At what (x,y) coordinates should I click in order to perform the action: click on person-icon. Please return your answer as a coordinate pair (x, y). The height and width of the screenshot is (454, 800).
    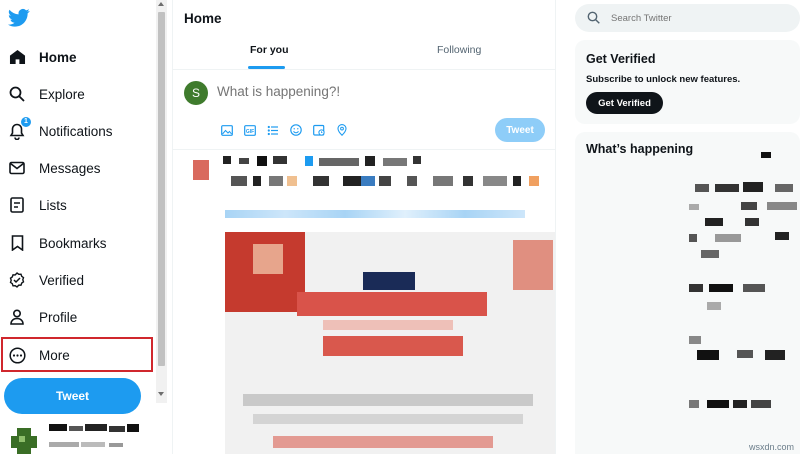
    Looking at the image, I should click on (17, 317).